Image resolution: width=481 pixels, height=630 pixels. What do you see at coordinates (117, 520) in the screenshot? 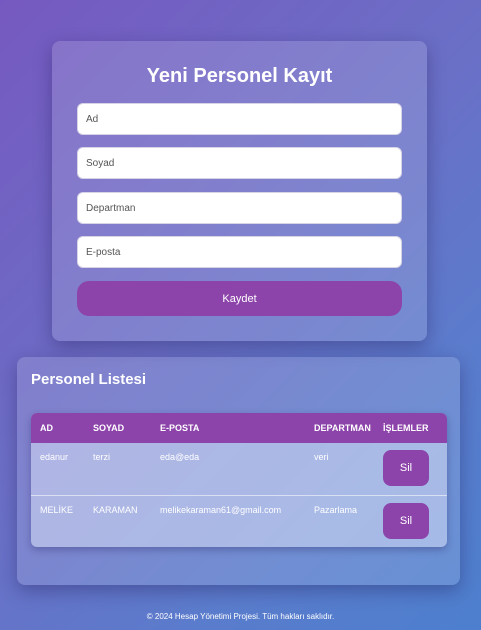
I see `cell-last-name: KARAMAN` at bounding box center [117, 520].